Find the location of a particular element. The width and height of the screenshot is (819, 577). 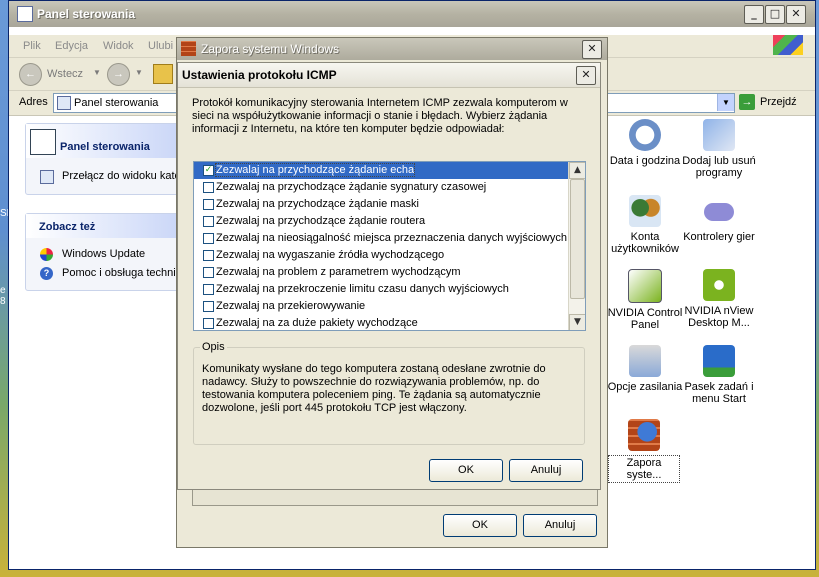

icon-label: Konta użytkowników is located at coordinates (645, 243).